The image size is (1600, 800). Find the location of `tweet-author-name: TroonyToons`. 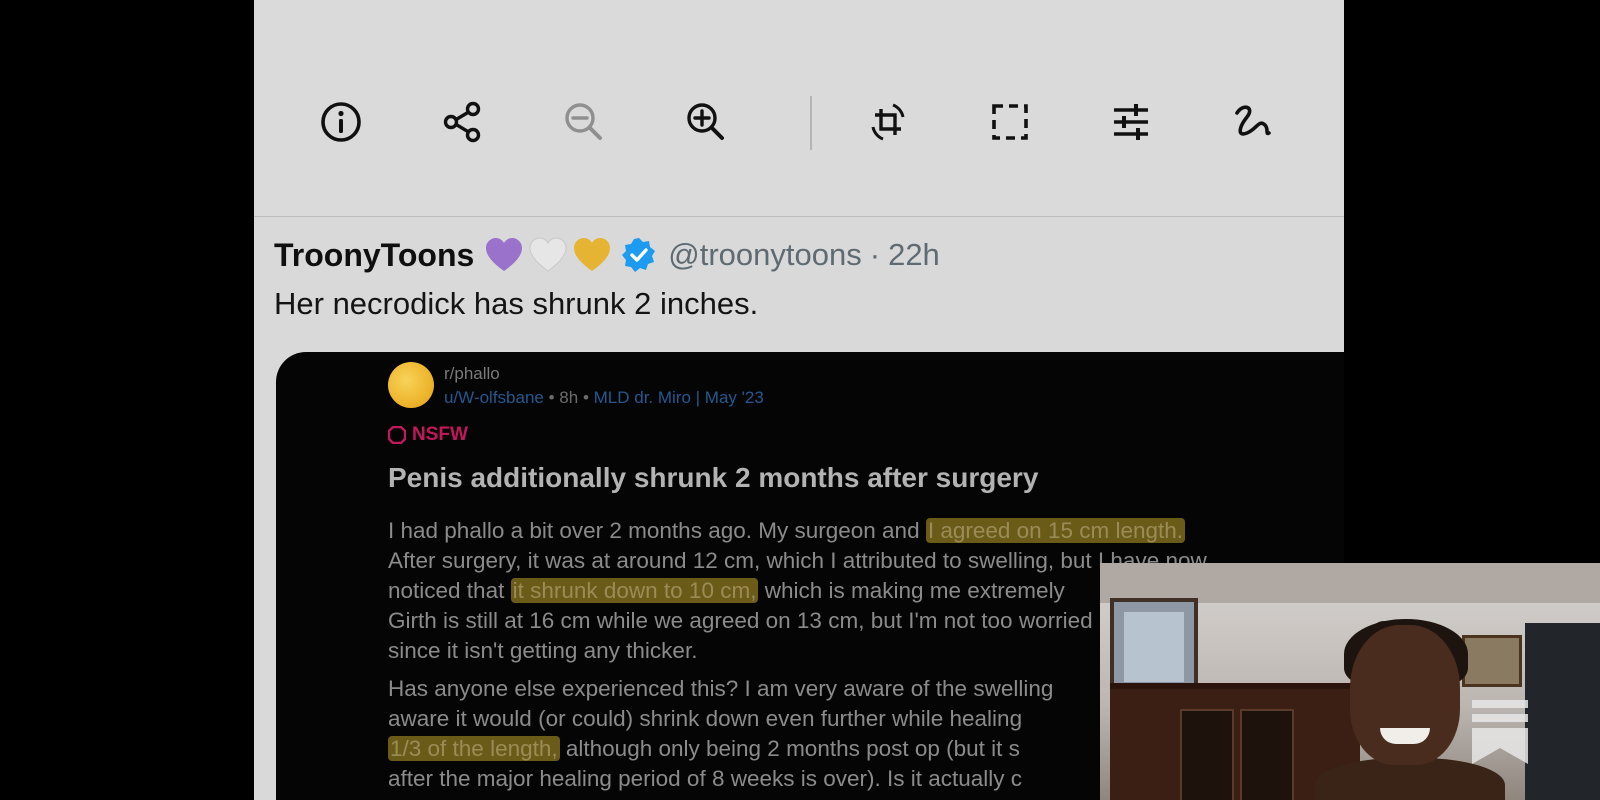

tweet-author-name: TroonyToons is located at coordinates (374, 255).